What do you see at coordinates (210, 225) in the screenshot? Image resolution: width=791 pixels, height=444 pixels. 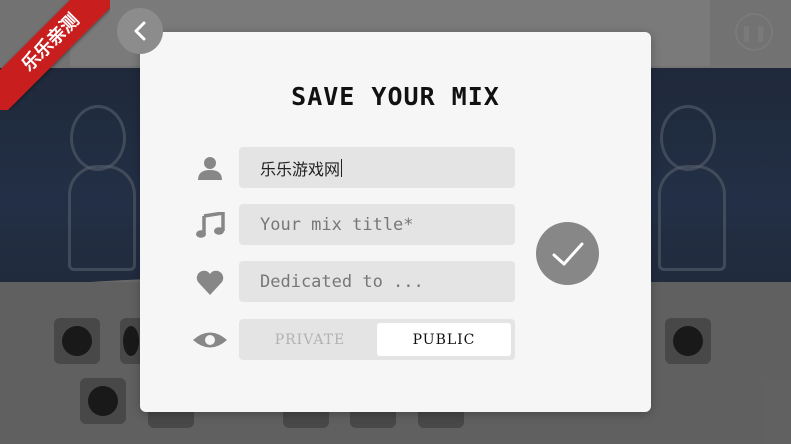 I see `music-note-icon` at bounding box center [210, 225].